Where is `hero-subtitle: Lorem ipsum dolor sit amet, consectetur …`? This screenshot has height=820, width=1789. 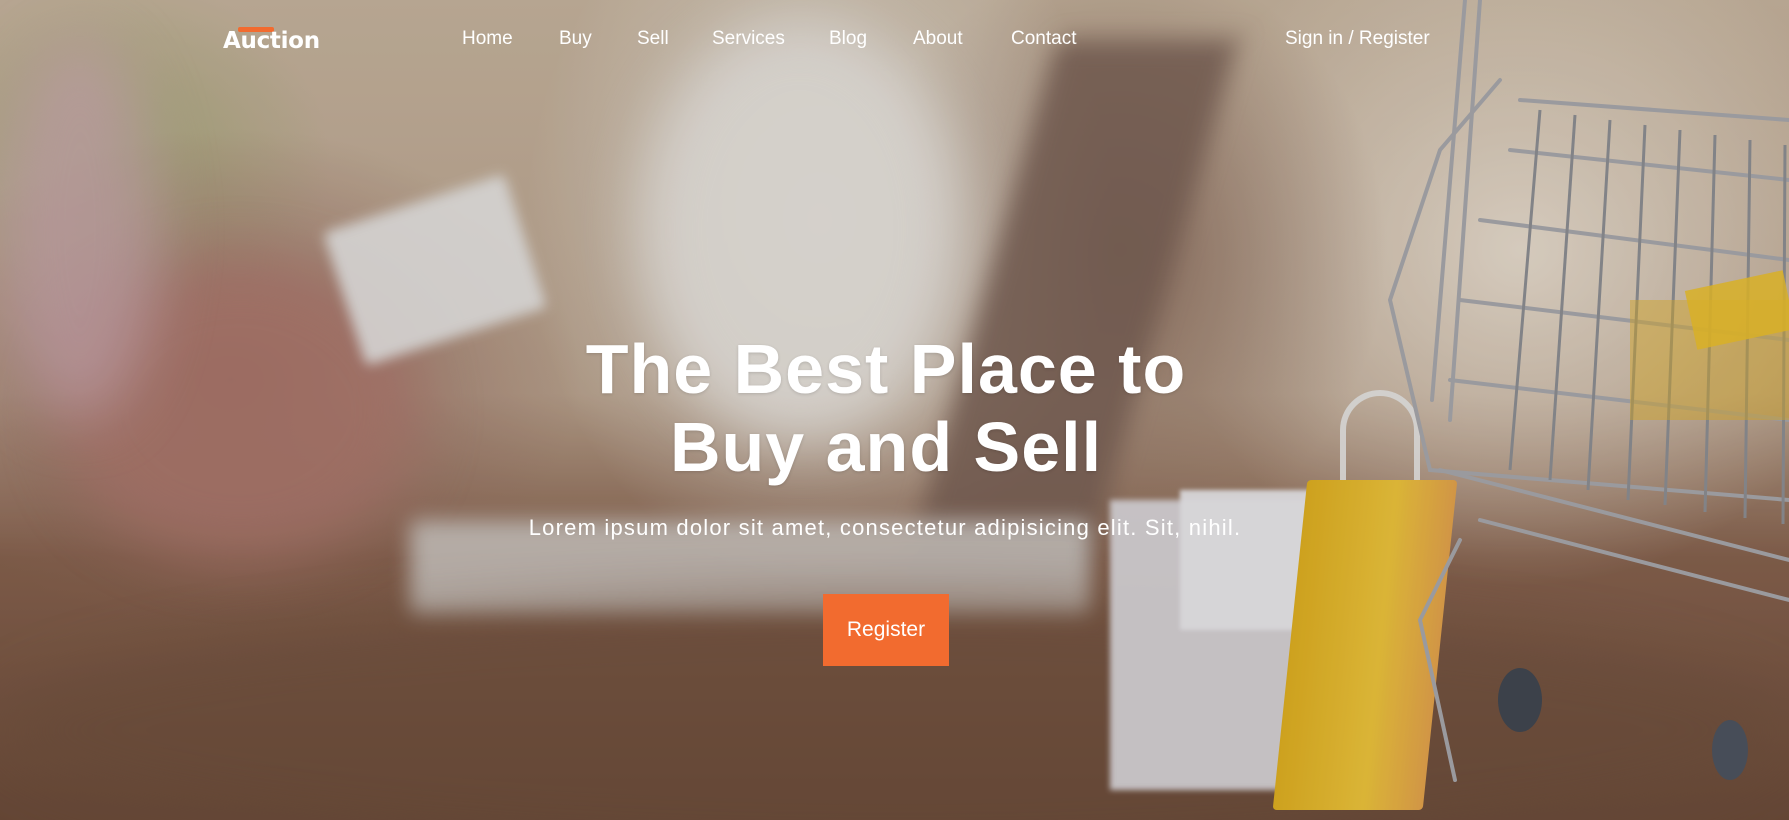 hero-subtitle: Lorem ipsum dolor sit amet, consectetur … is located at coordinates (885, 527).